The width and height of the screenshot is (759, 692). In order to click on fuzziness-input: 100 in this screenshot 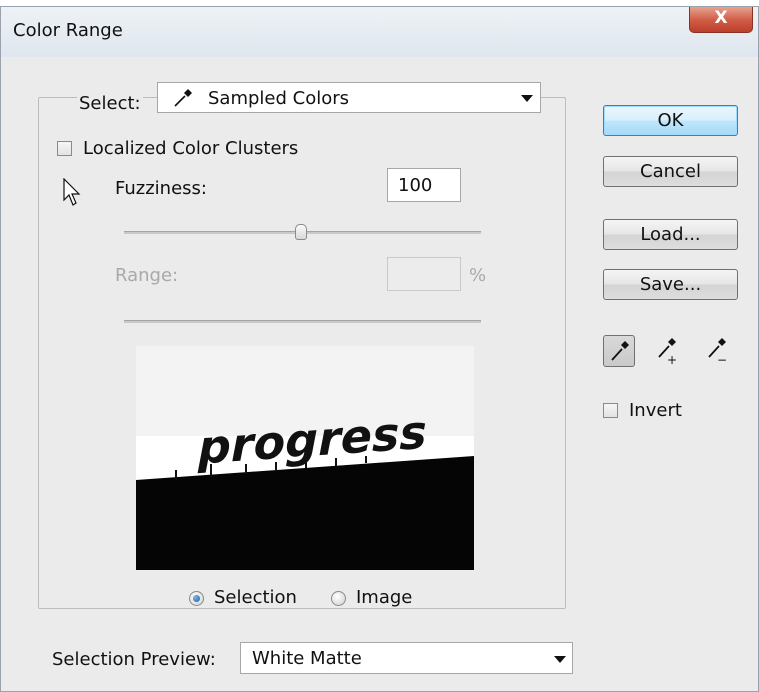, I will do `click(424, 185)`.